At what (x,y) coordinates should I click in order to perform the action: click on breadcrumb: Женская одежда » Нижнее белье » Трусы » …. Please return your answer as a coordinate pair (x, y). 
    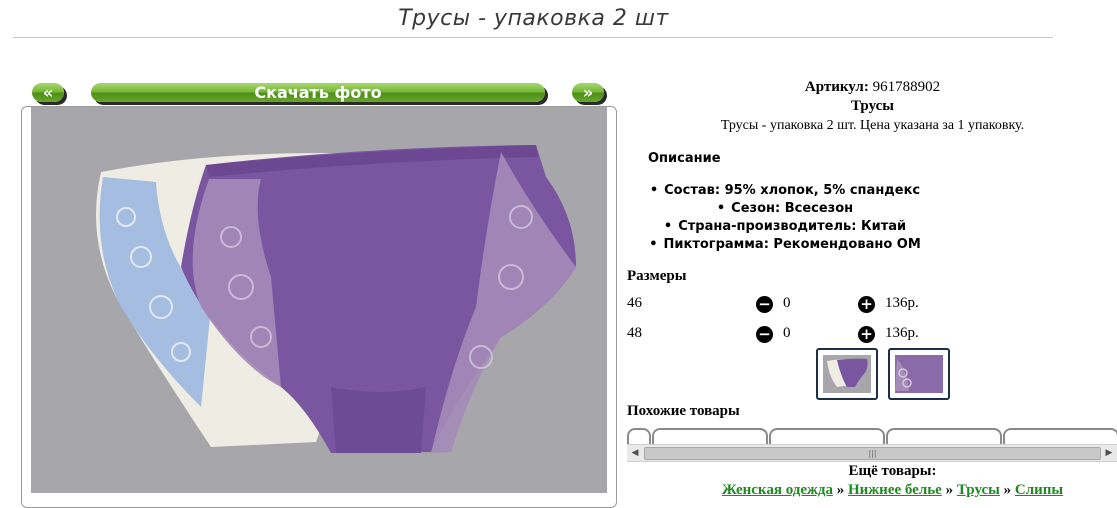
    Looking at the image, I should click on (868, 490).